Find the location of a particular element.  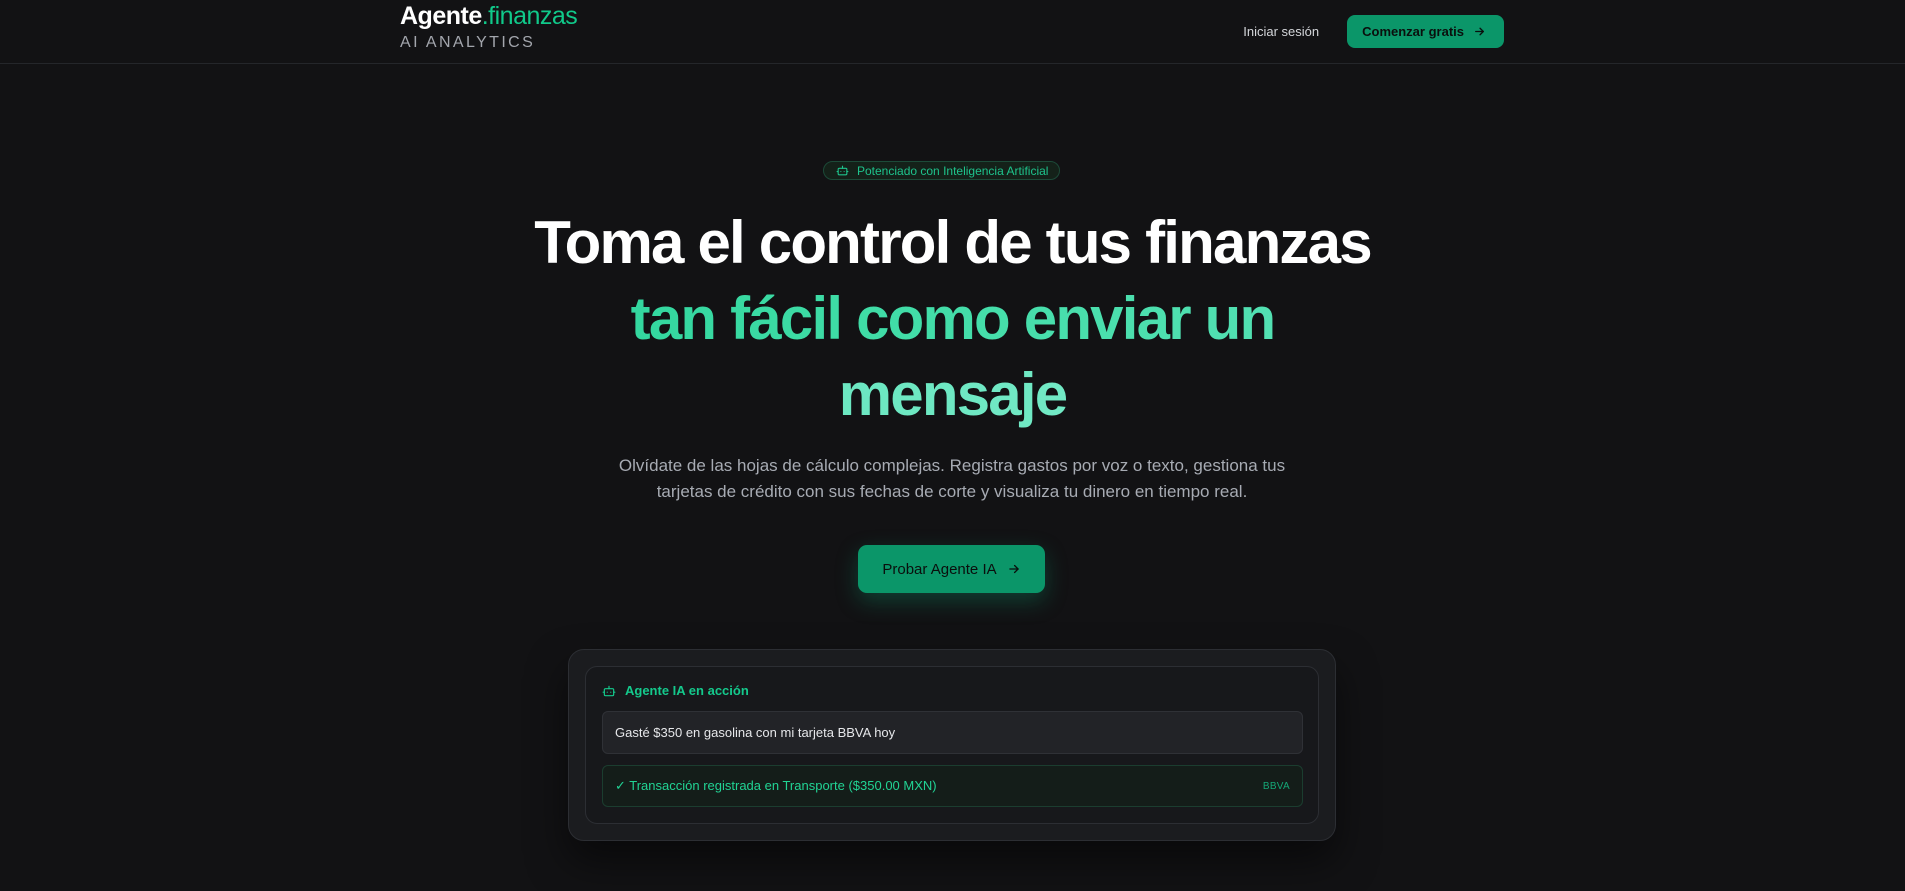

brand-tagline: AI ANALYTICS is located at coordinates (468, 42).